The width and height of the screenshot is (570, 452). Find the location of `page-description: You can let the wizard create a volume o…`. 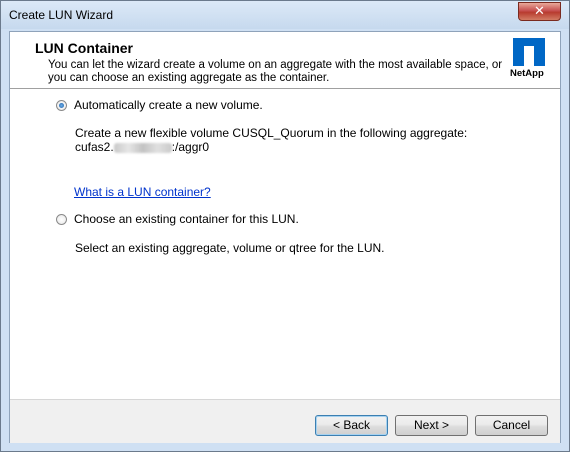

page-description: You can let the wizard create a volume o… is located at coordinates (275, 71).